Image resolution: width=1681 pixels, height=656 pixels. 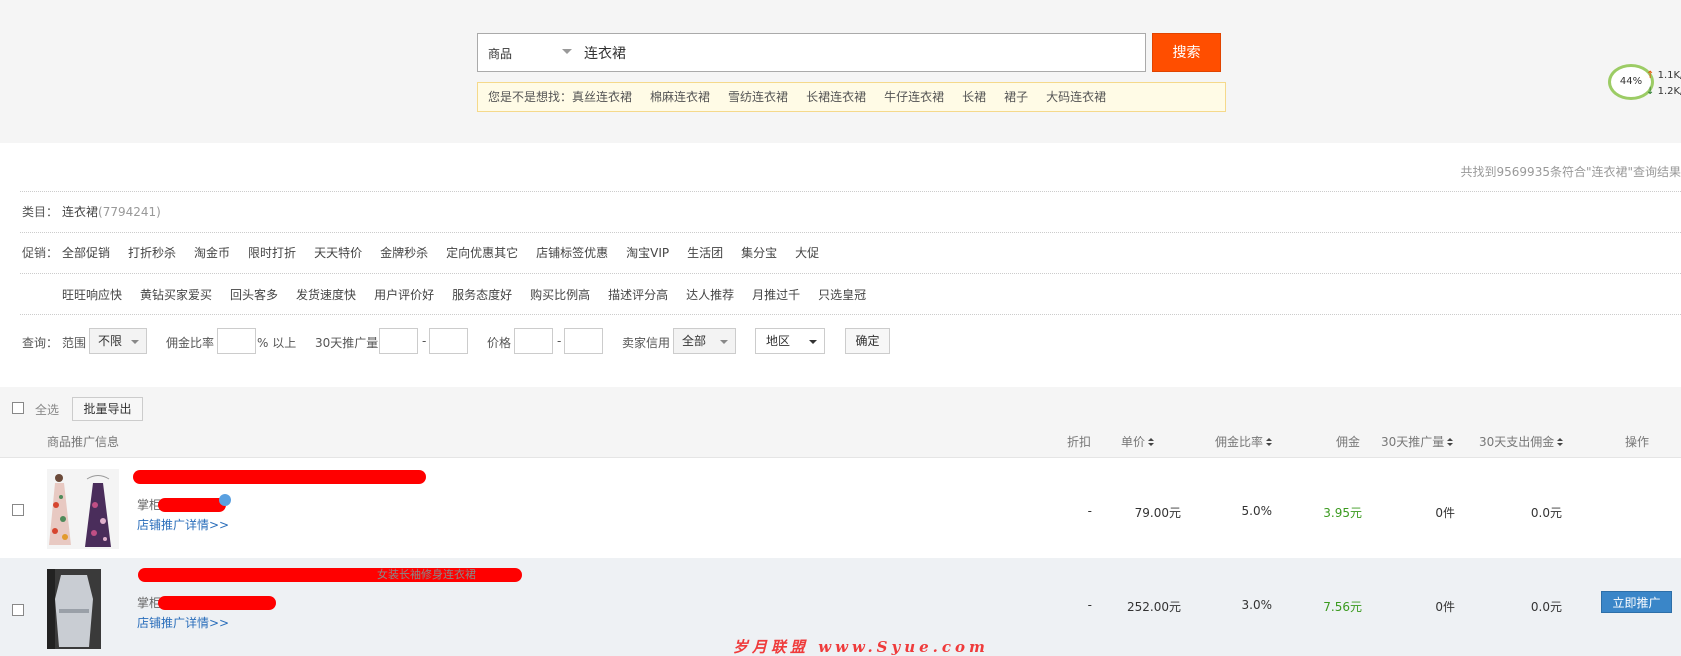 What do you see at coordinates (710, 295) in the screenshot?
I see `promo-option: 达人推荐` at bounding box center [710, 295].